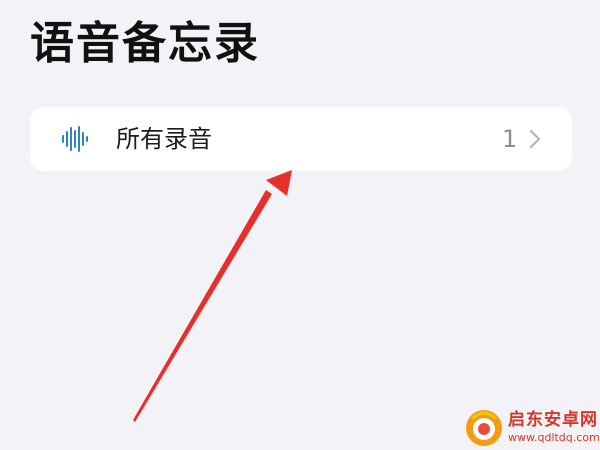 Image resolution: width=600 pixels, height=450 pixels. Describe the element at coordinates (510, 139) in the screenshot. I see `recording-count: 1` at that location.